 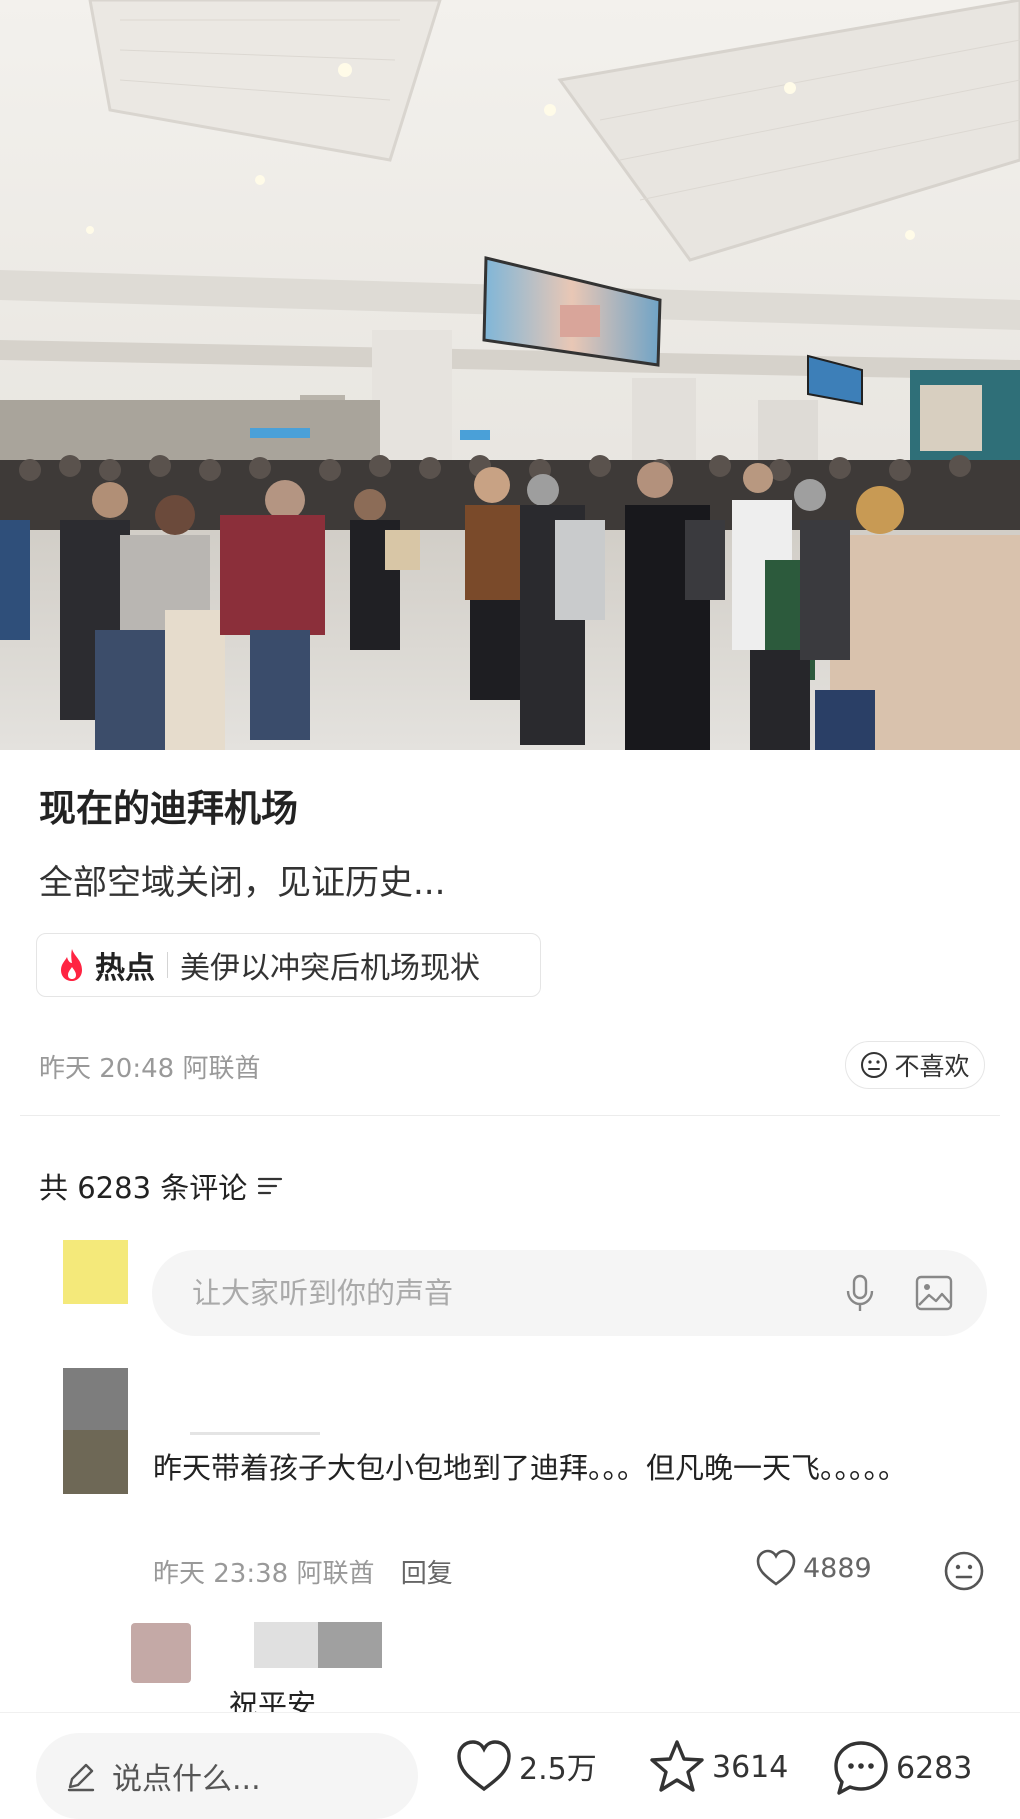 I want to click on my-avatar, so click(x=95, y=1272).